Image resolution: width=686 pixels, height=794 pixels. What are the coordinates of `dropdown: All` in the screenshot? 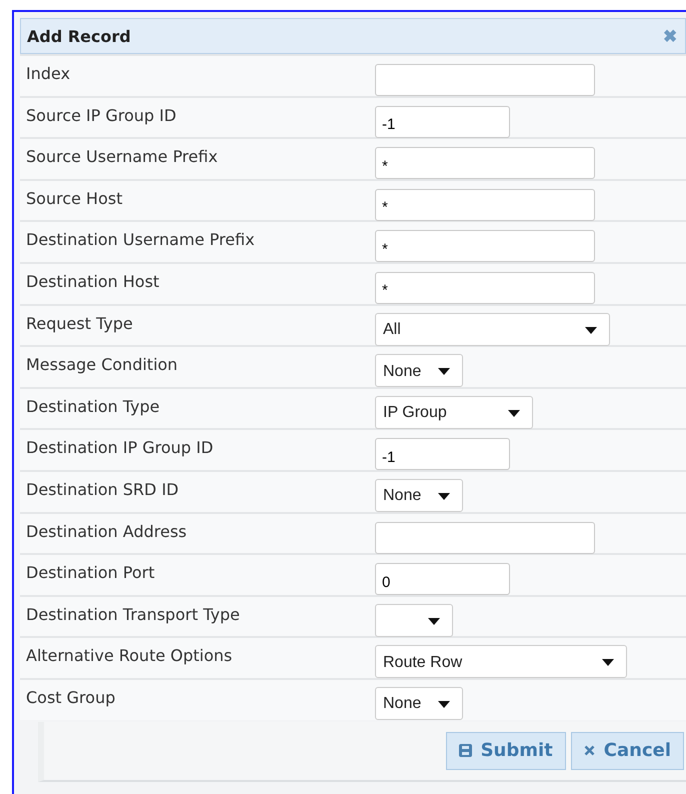 It's located at (492, 329).